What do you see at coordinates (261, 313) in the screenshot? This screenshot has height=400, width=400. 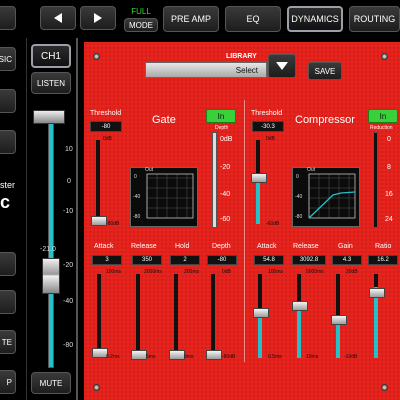 I see `comp-attack-knob` at bounding box center [261, 313].